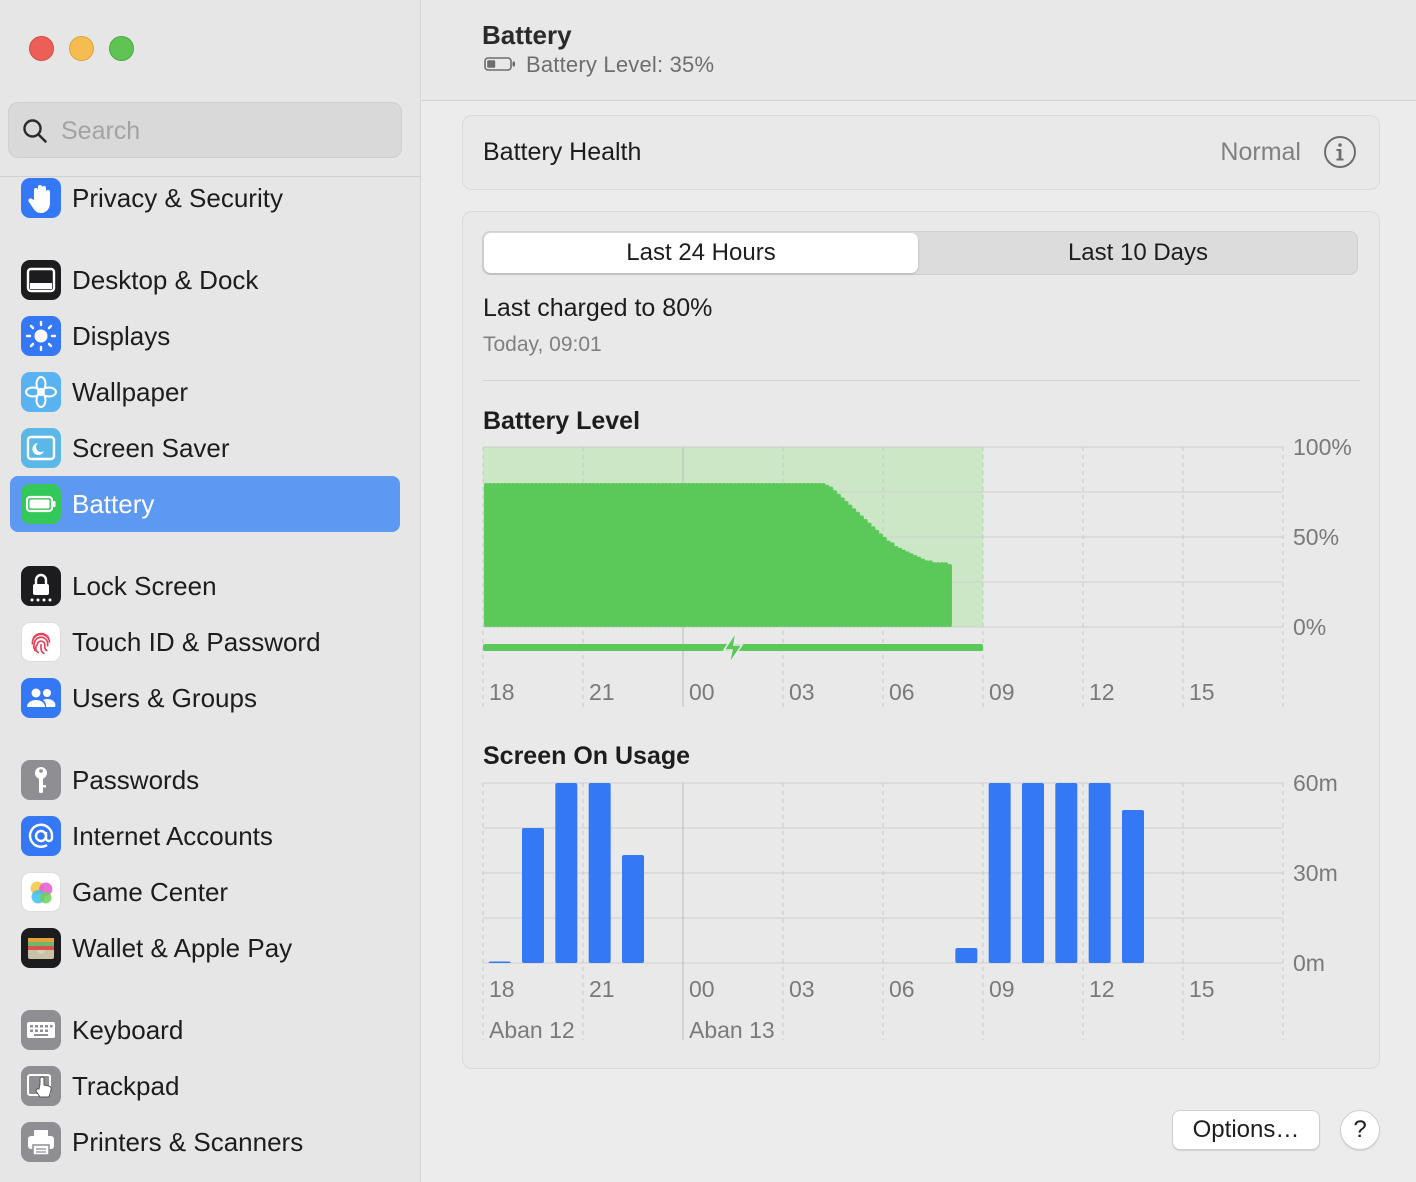 This screenshot has height=1182, width=1416. Describe the element at coordinates (41, 948) in the screenshot. I see `wallet-icon` at that location.